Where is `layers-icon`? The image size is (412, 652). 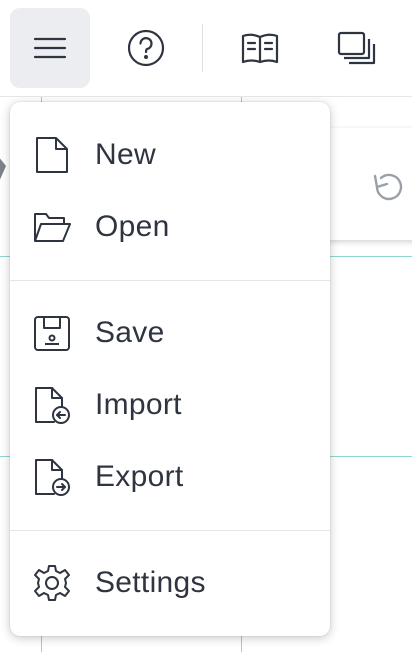 layers-icon is located at coordinates (356, 48).